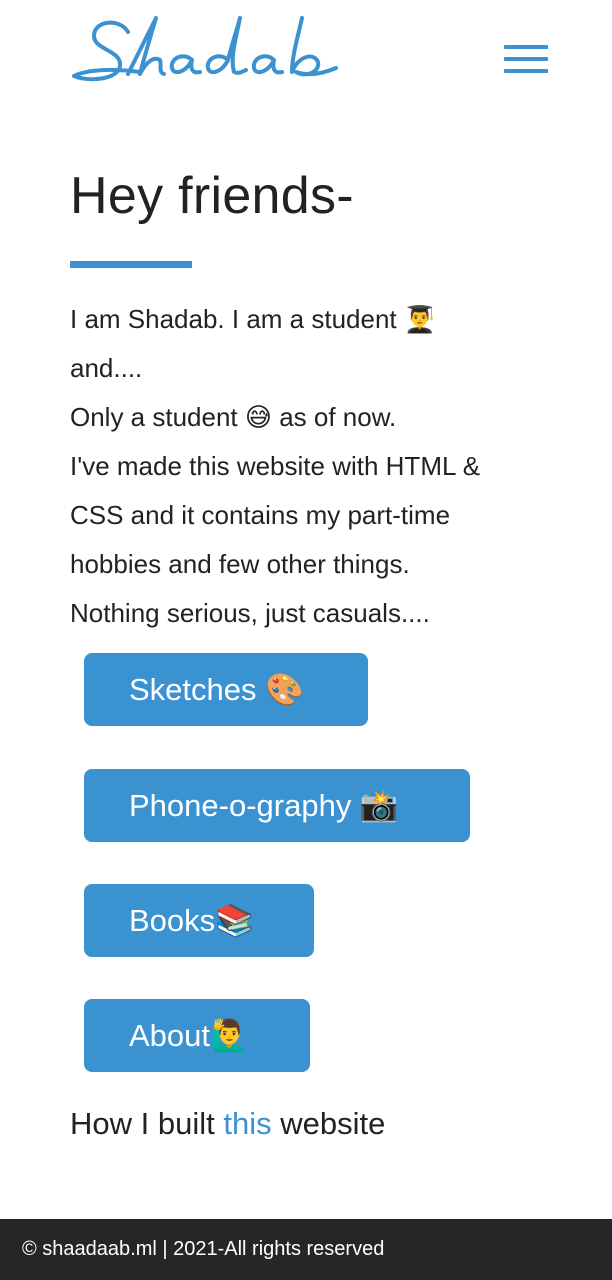 The width and height of the screenshot is (612, 1280). Describe the element at coordinates (526, 47) in the screenshot. I see `menu-bar-top` at that location.